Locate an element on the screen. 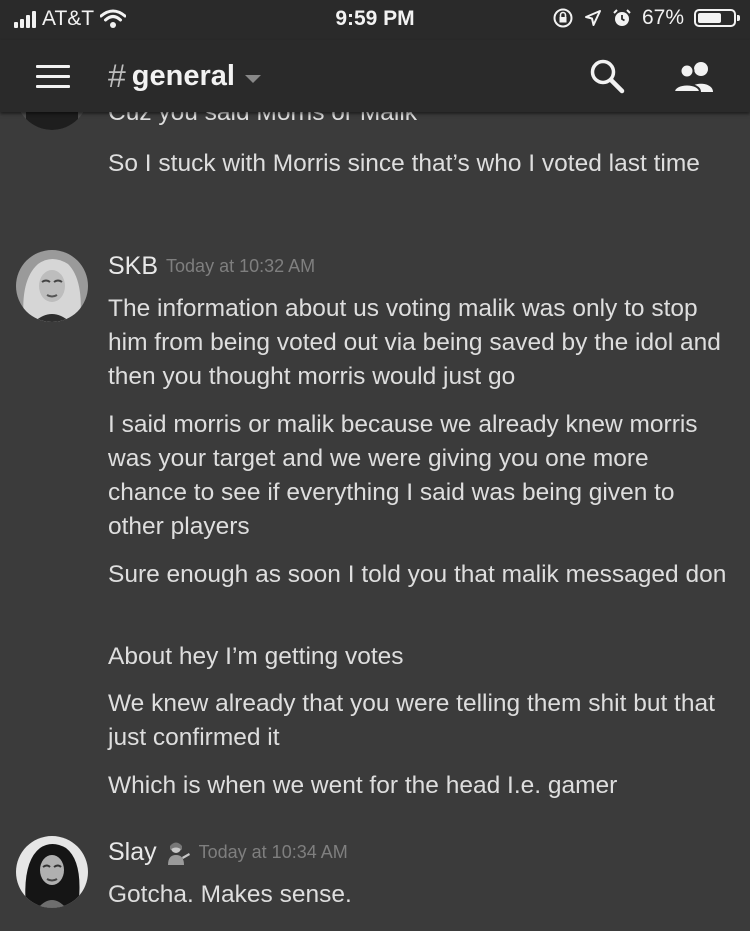  battery-percent: 67% is located at coordinates (662, 17).